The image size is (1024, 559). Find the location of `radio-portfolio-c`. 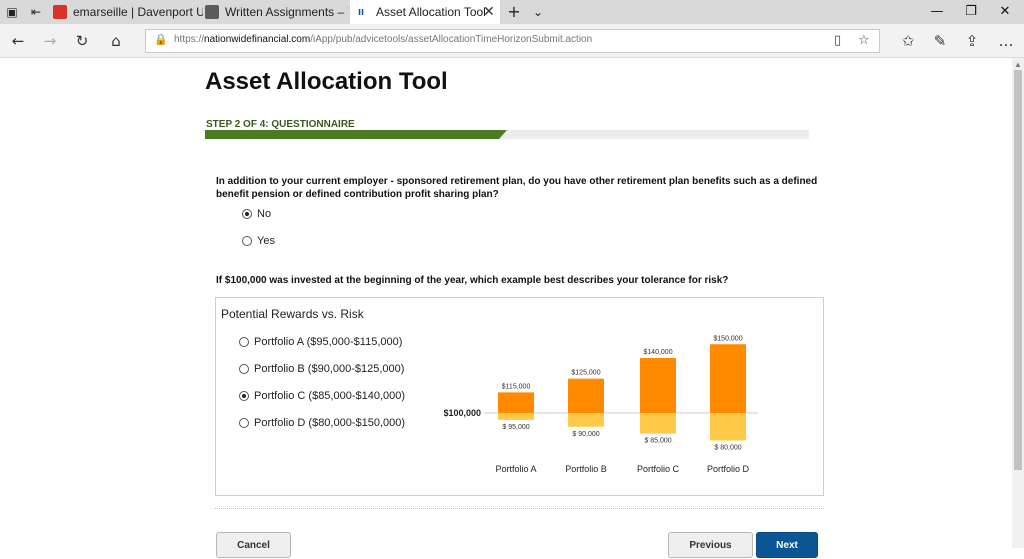

radio-portfolio-c is located at coordinates (244, 396).